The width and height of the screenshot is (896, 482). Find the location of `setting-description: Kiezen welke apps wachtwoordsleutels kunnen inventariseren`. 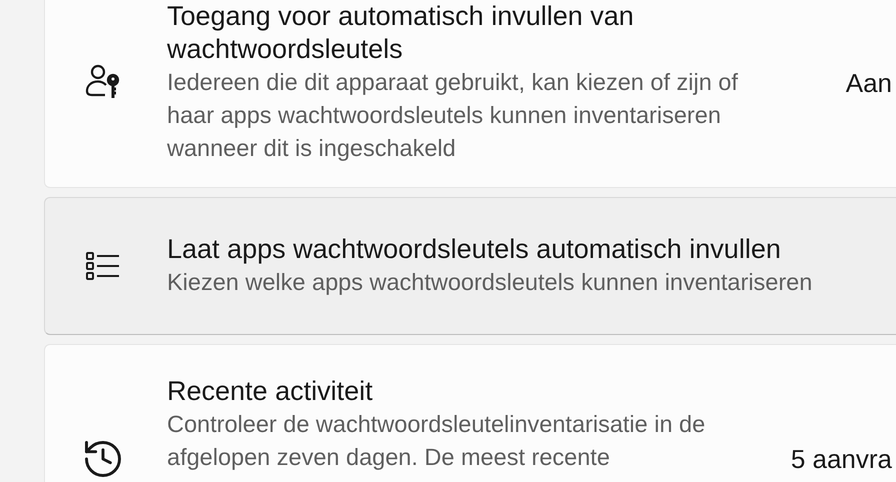

setting-description: Kiezen welke apps wachtwoordsleutels kunnen inventariseren is located at coordinates (490, 282).